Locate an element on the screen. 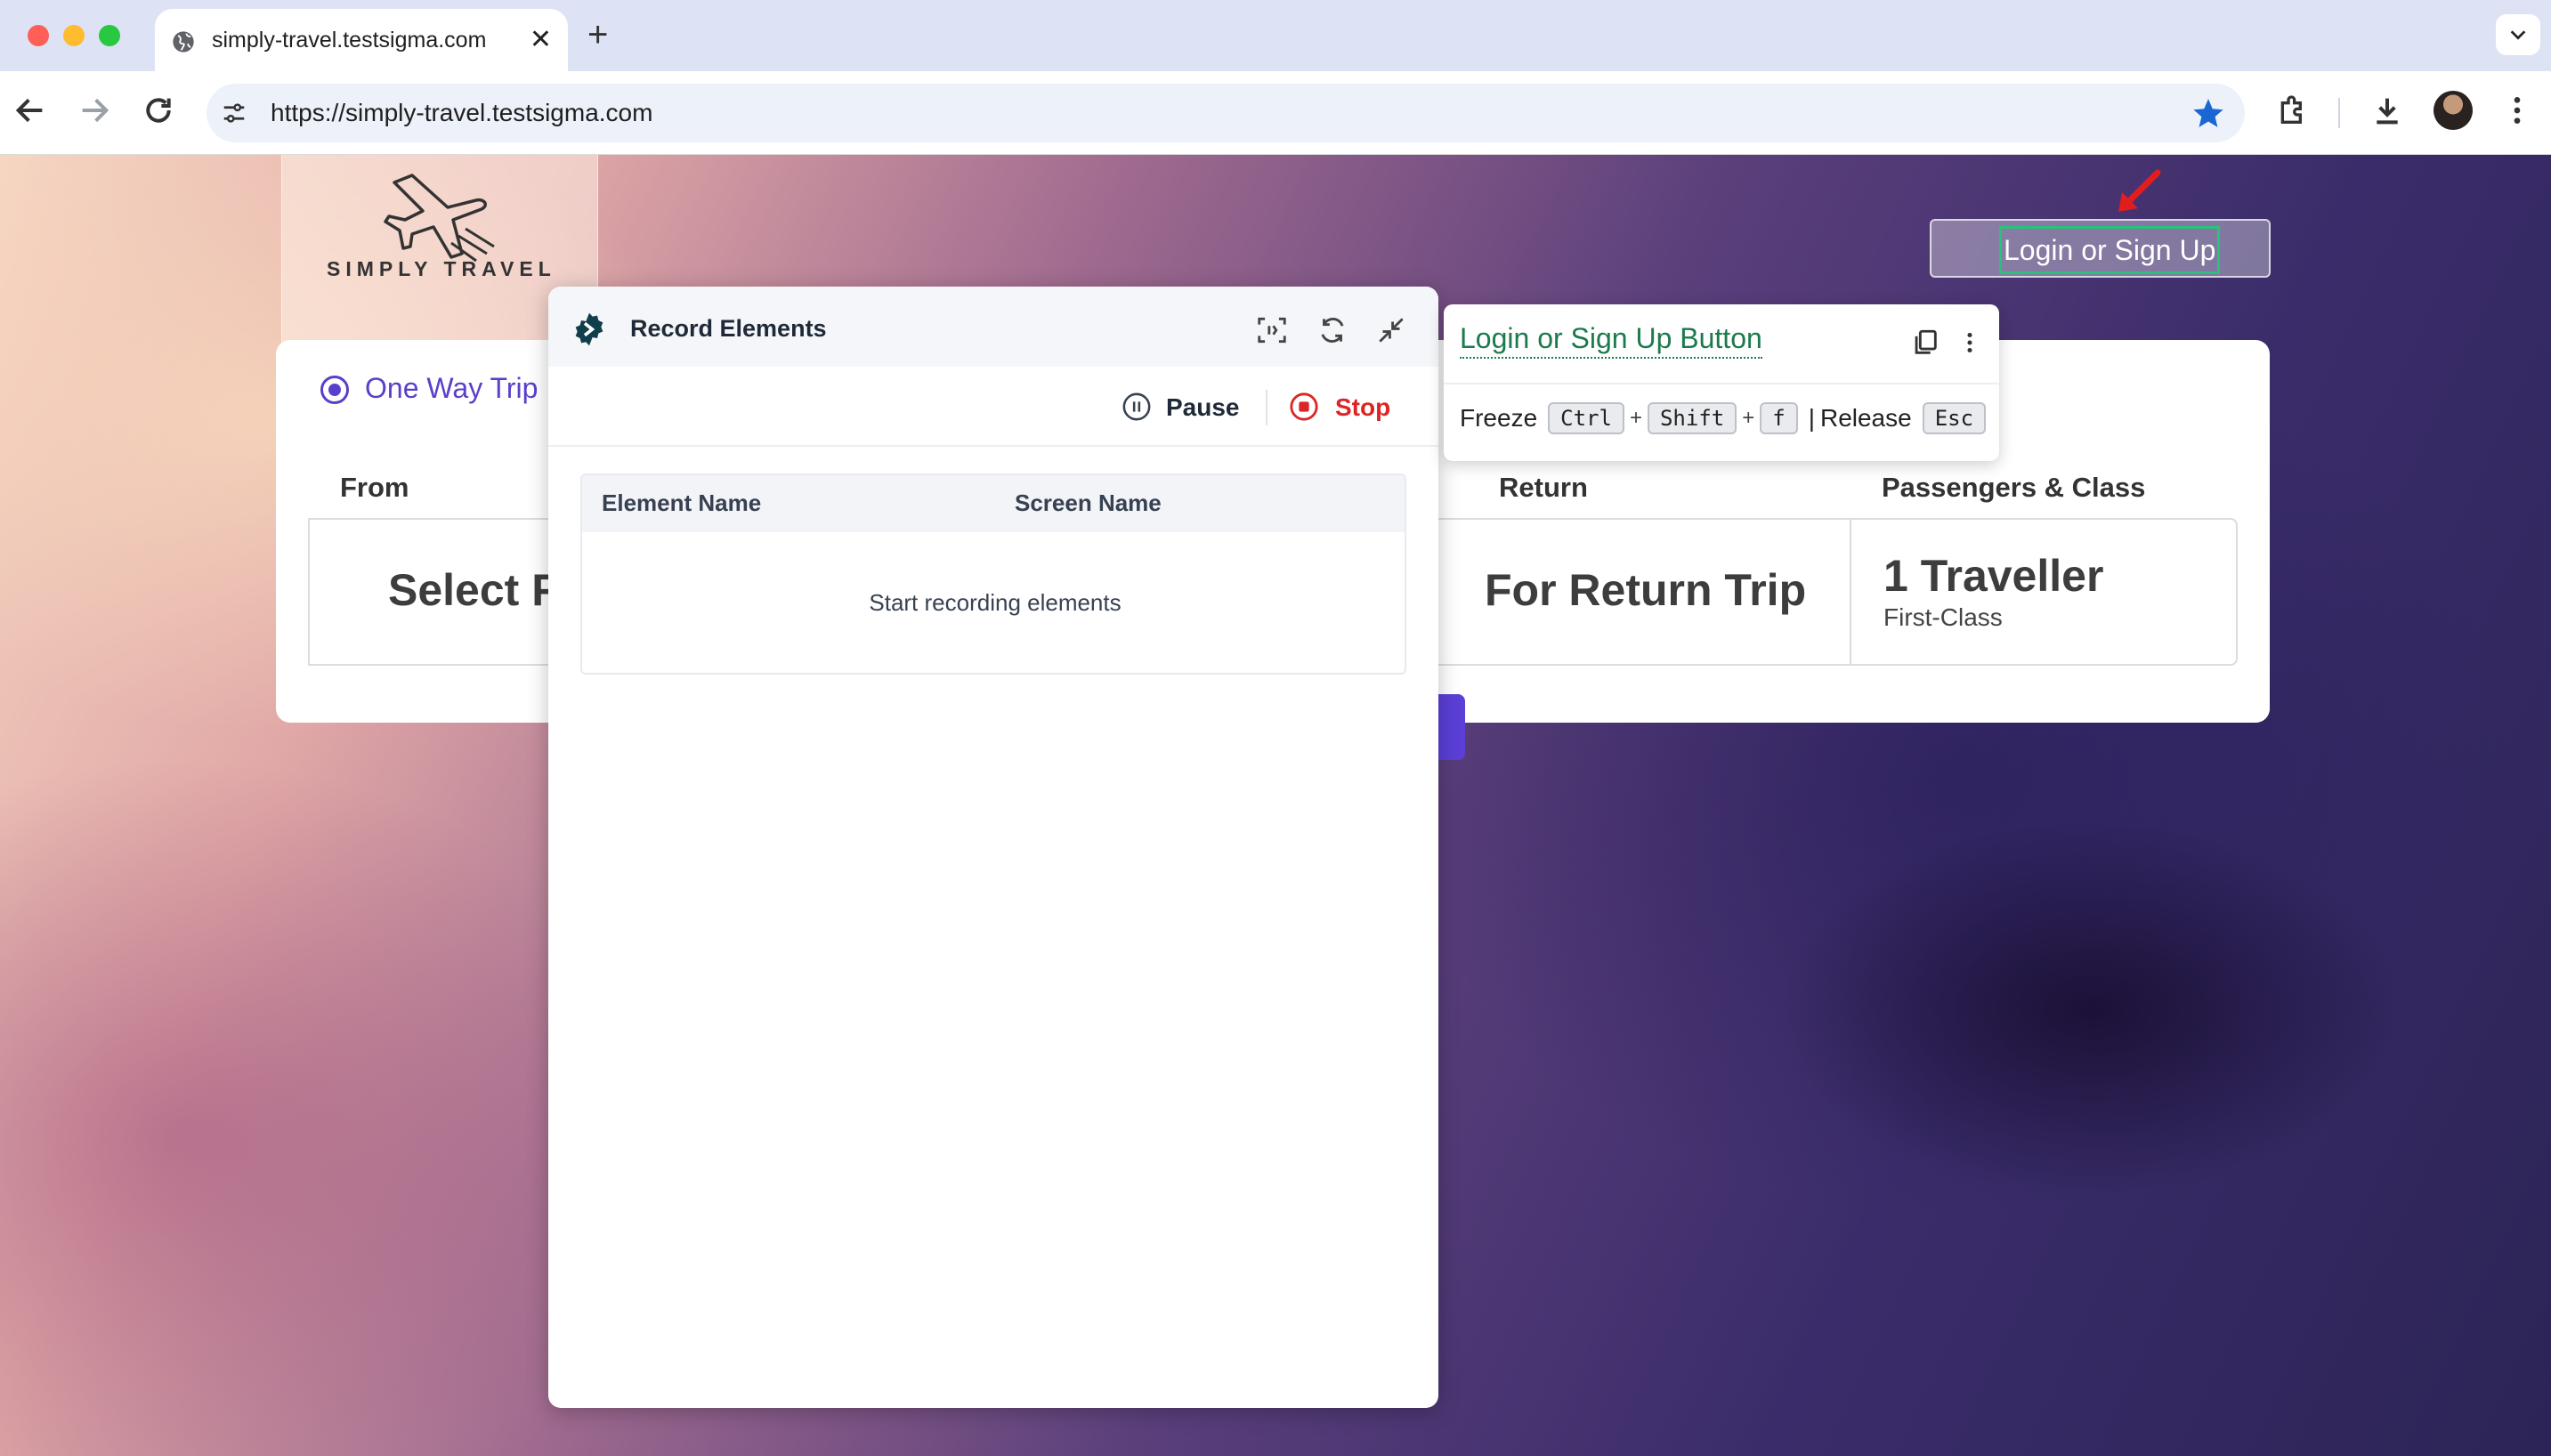 This screenshot has width=2551, height=1456. radio-selected-icon is located at coordinates (334, 390).